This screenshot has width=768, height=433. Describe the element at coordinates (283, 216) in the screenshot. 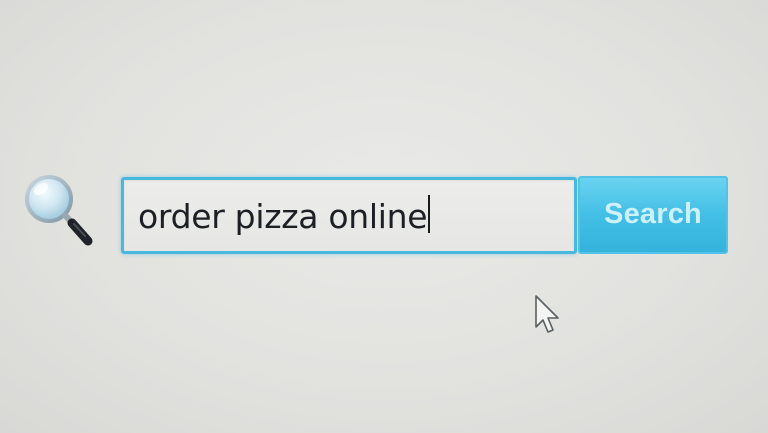

I see `search-input-text: order pizza online` at that location.